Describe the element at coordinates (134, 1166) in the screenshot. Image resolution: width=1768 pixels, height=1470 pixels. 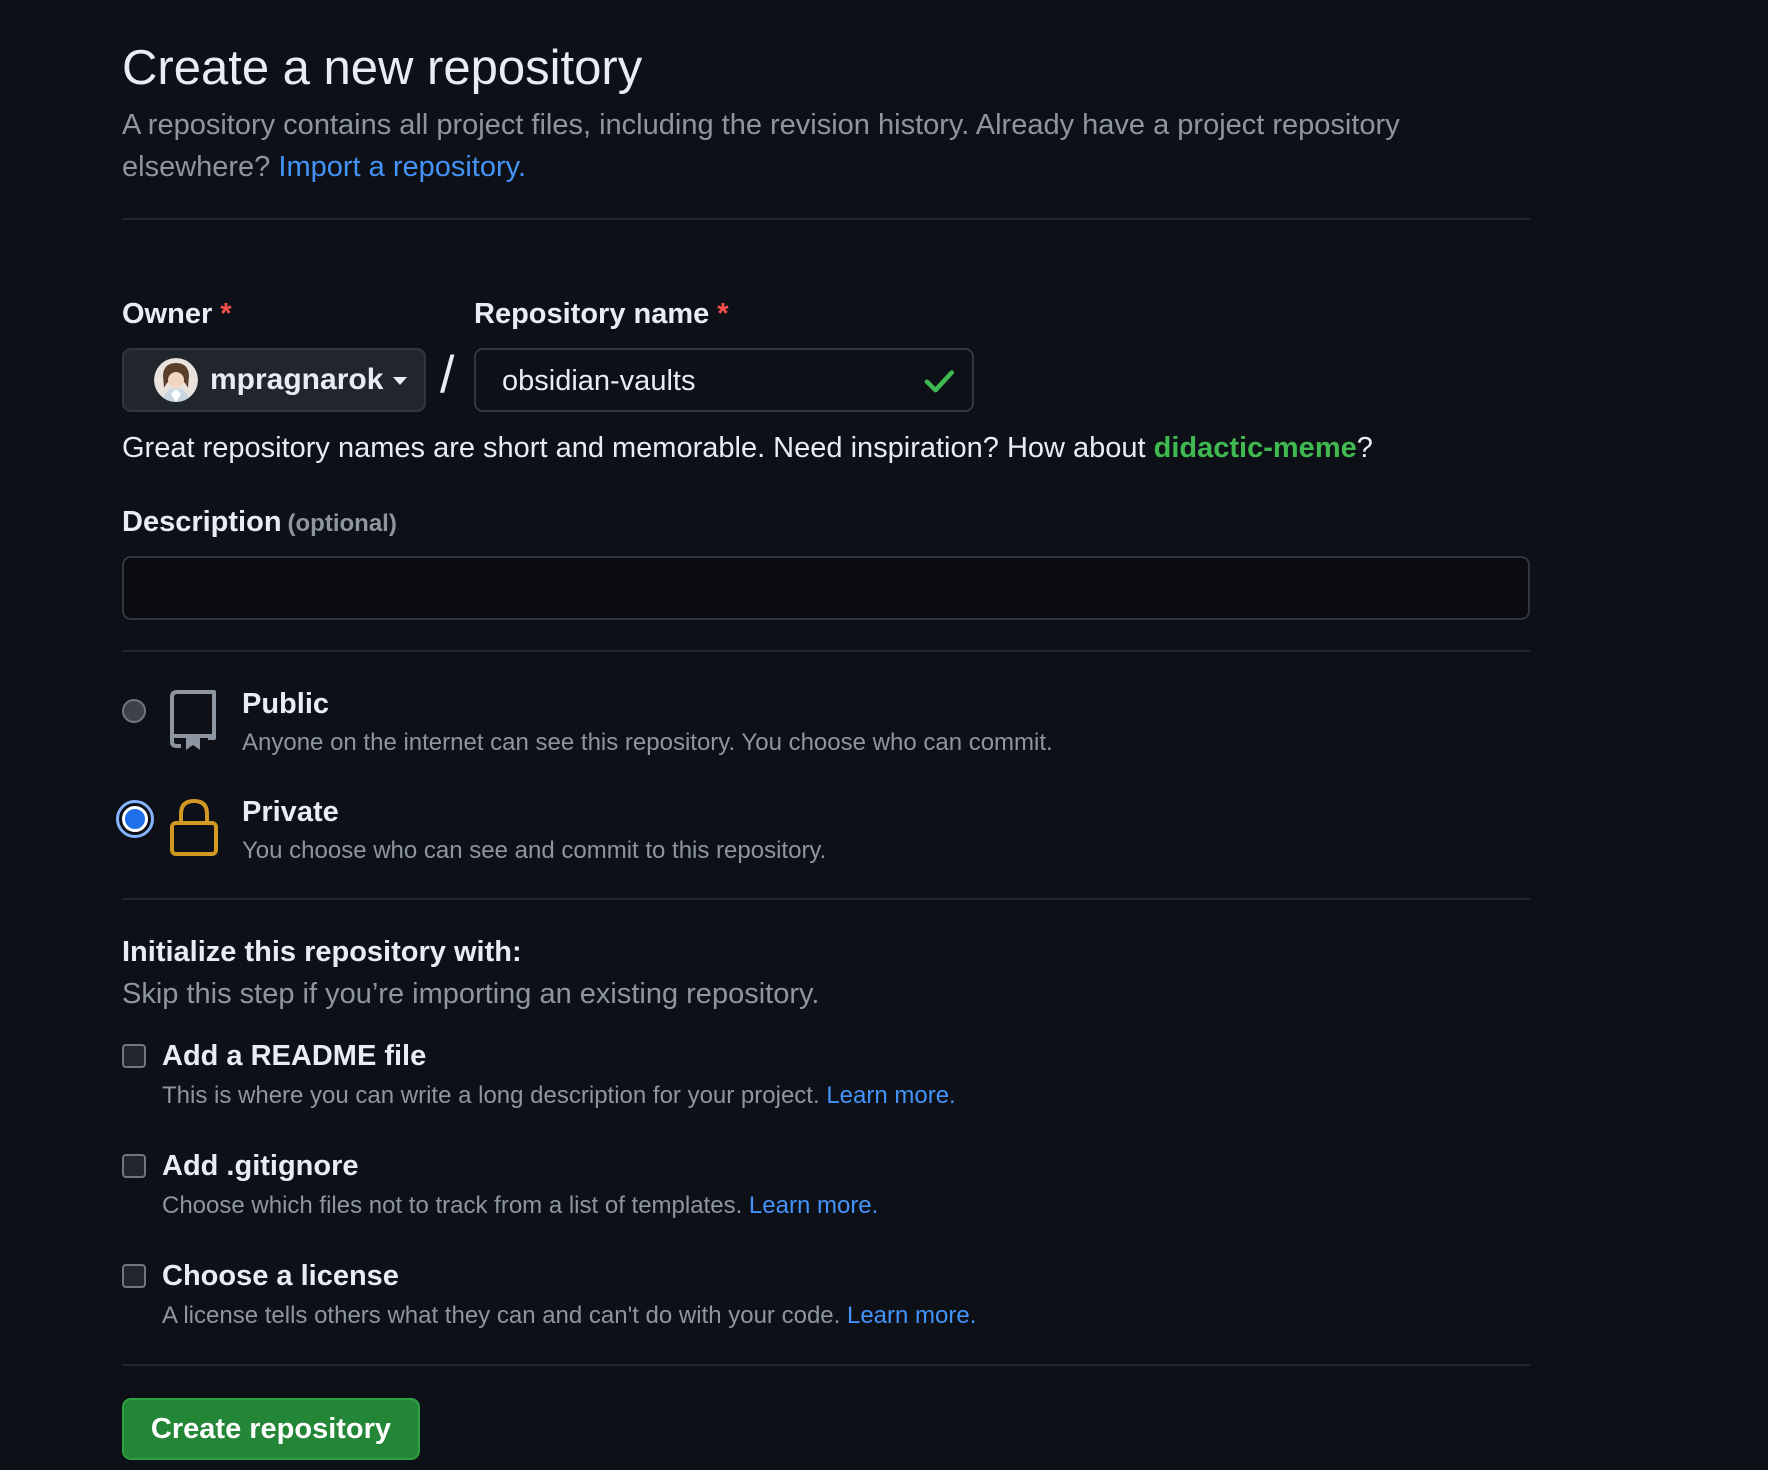
I see `gitignore-checkbox` at that location.